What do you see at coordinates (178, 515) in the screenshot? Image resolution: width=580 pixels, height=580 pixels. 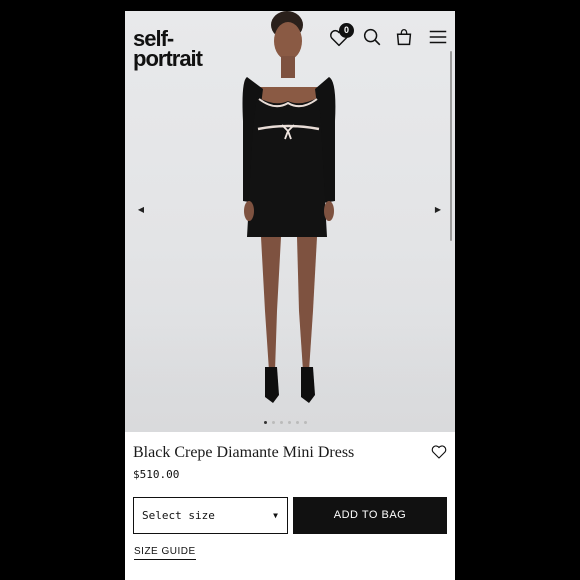 I see `size-select-label: Select size` at bounding box center [178, 515].